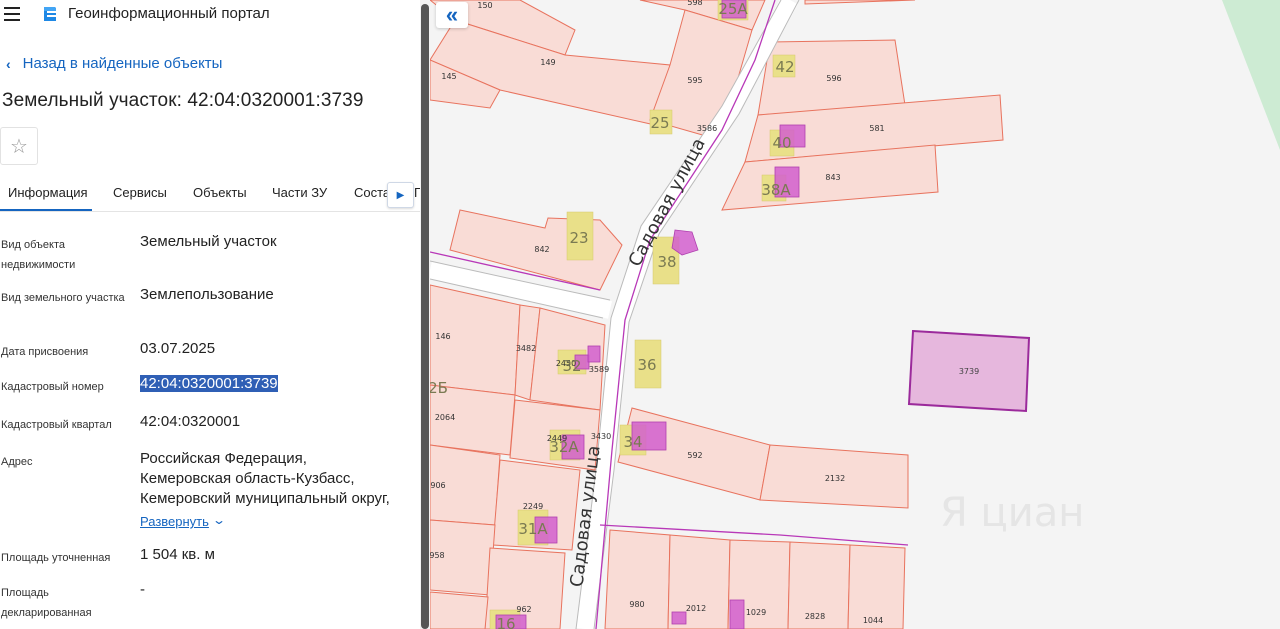 The image size is (1280, 629). Describe the element at coordinates (52, 387) in the screenshot. I see `field-label: Кадастровый номер` at that location.